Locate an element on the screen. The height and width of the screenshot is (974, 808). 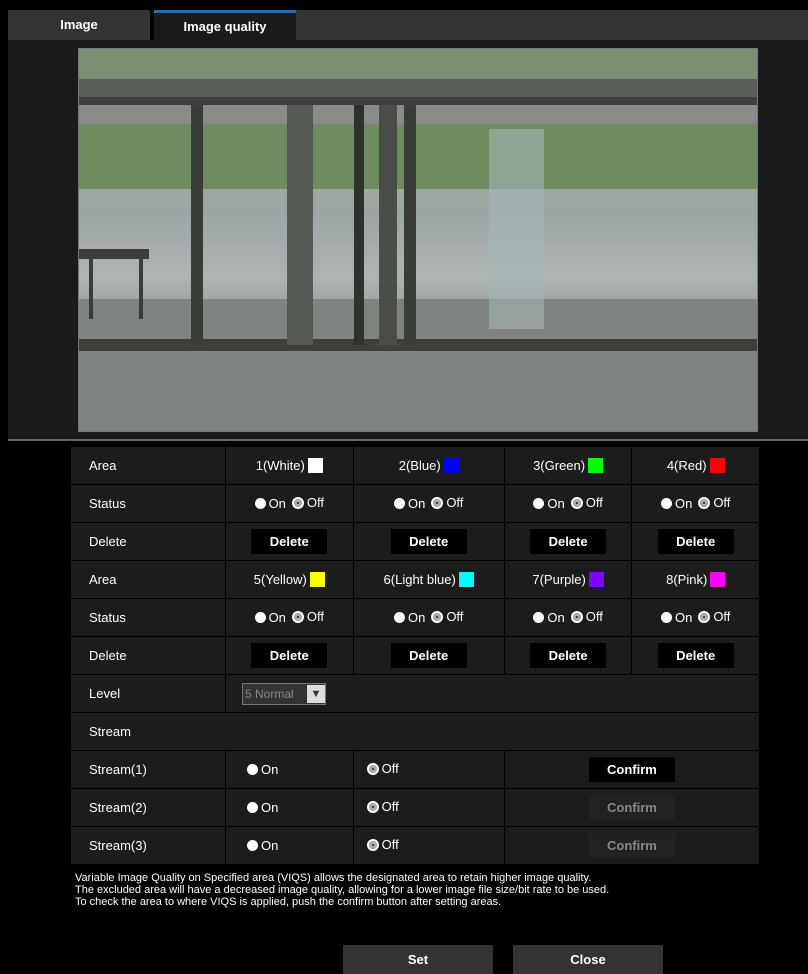
area-5-delete-button: Delete is located at coordinates (289, 655).